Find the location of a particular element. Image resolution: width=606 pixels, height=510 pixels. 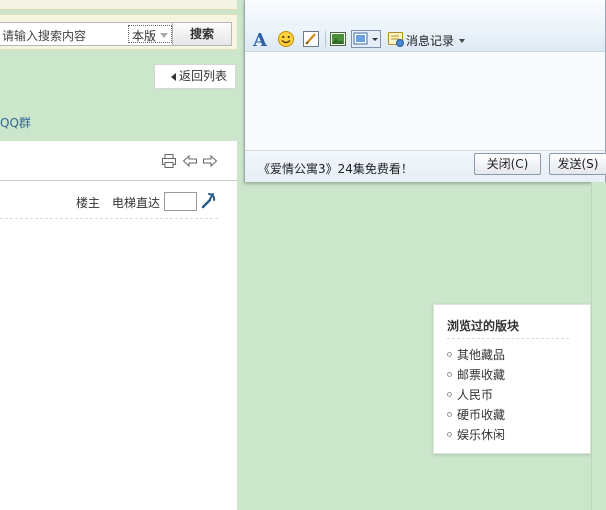

chat-toolbar: A 消息记录 is located at coordinates (425, 39).